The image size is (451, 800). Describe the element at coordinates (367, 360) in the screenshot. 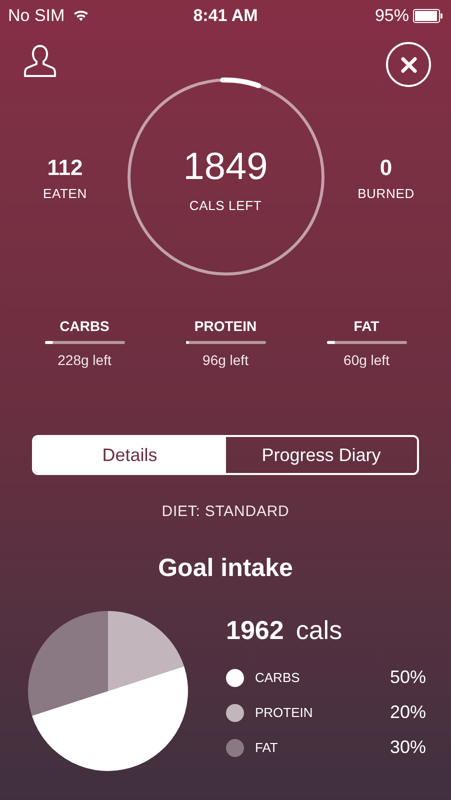

I see `macro-remaining: 60g left` at that location.